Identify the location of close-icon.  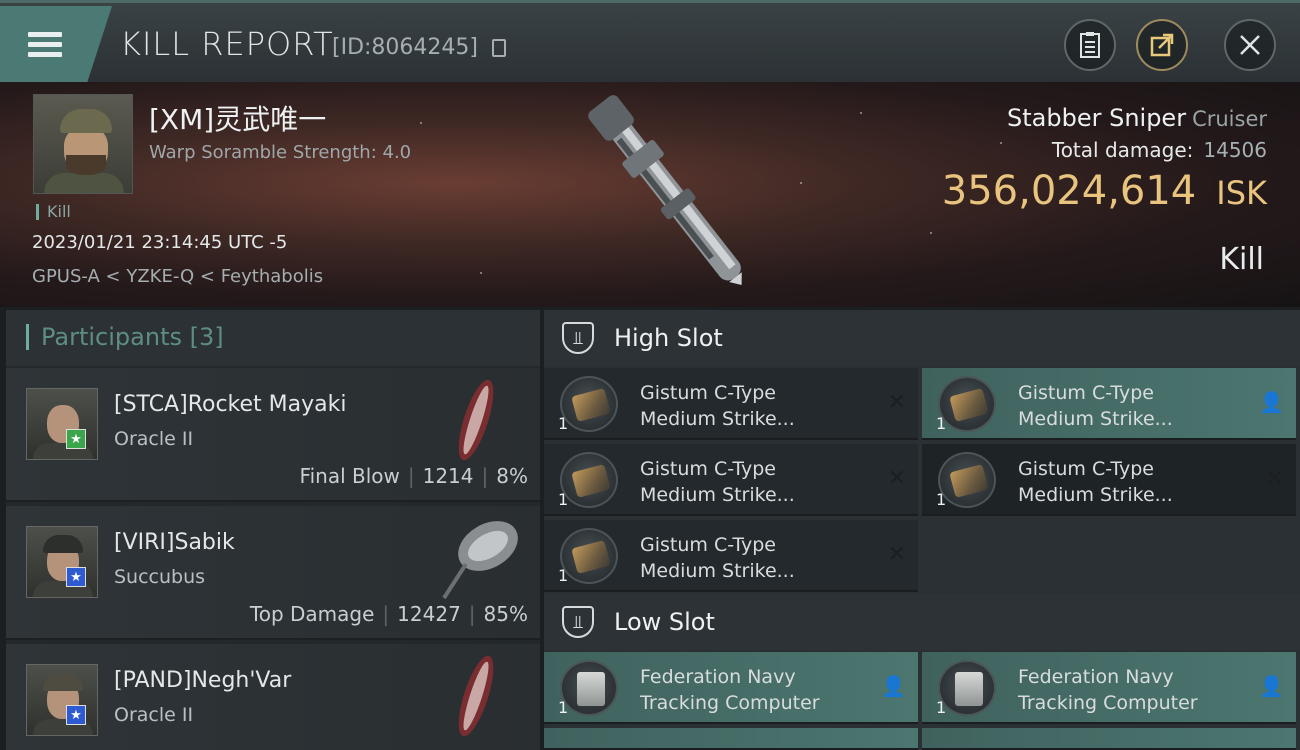
(1250, 45).